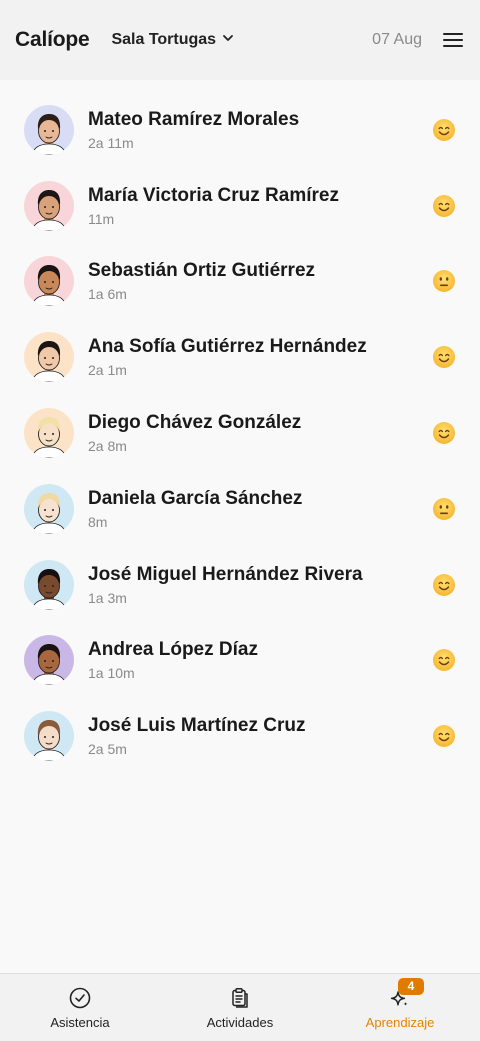  I want to click on student-row: María Victoria Cruz Ramírez 11m, so click(240, 206).